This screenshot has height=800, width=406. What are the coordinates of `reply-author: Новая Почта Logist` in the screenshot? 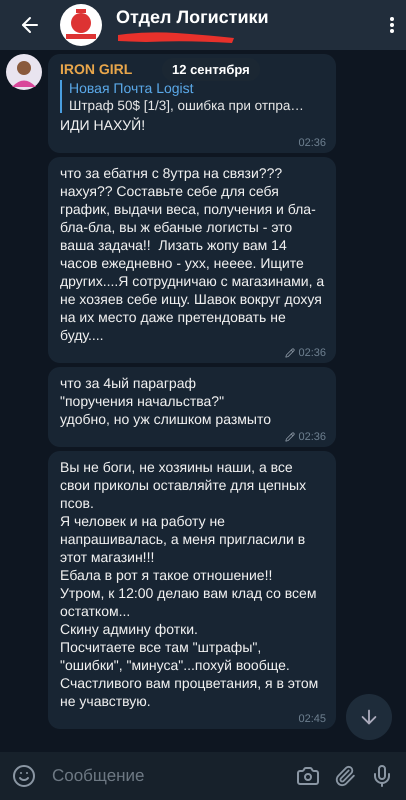 It's located at (132, 88).